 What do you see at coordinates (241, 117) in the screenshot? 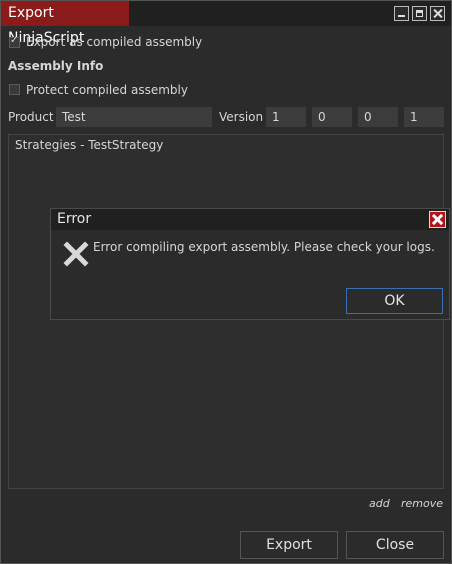
I see `version-label: Version` at bounding box center [241, 117].